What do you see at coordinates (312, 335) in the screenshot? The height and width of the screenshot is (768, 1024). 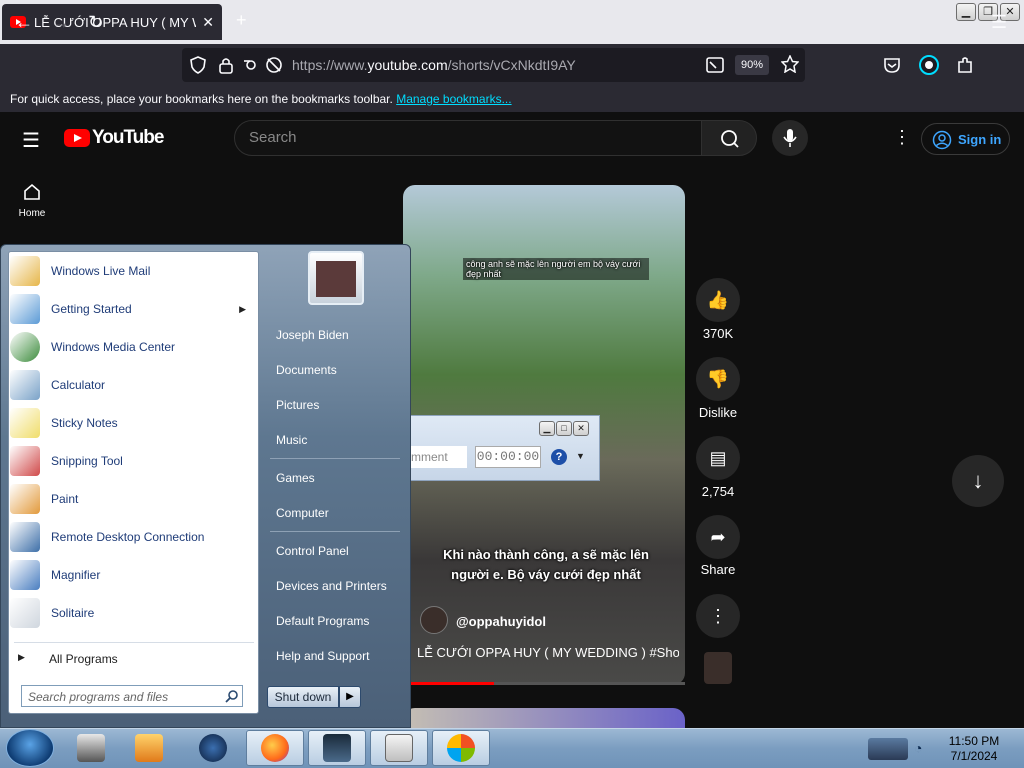 I see `place-user-folder: Joseph Biden` at bounding box center [312, 335].